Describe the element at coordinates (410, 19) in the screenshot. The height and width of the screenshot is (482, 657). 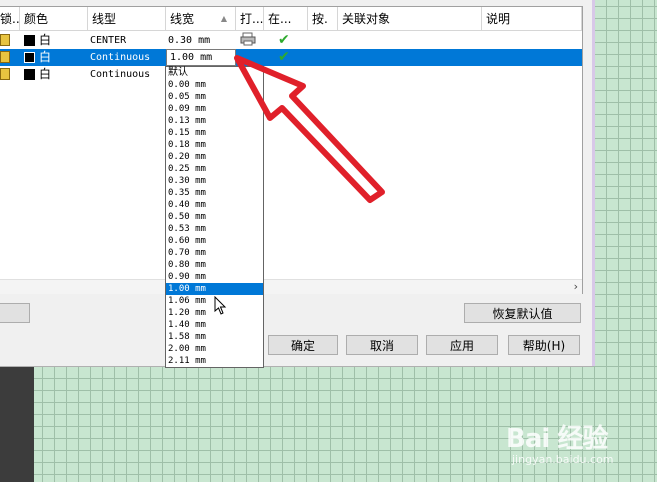
I see `header-related: 关联对象` at that location.